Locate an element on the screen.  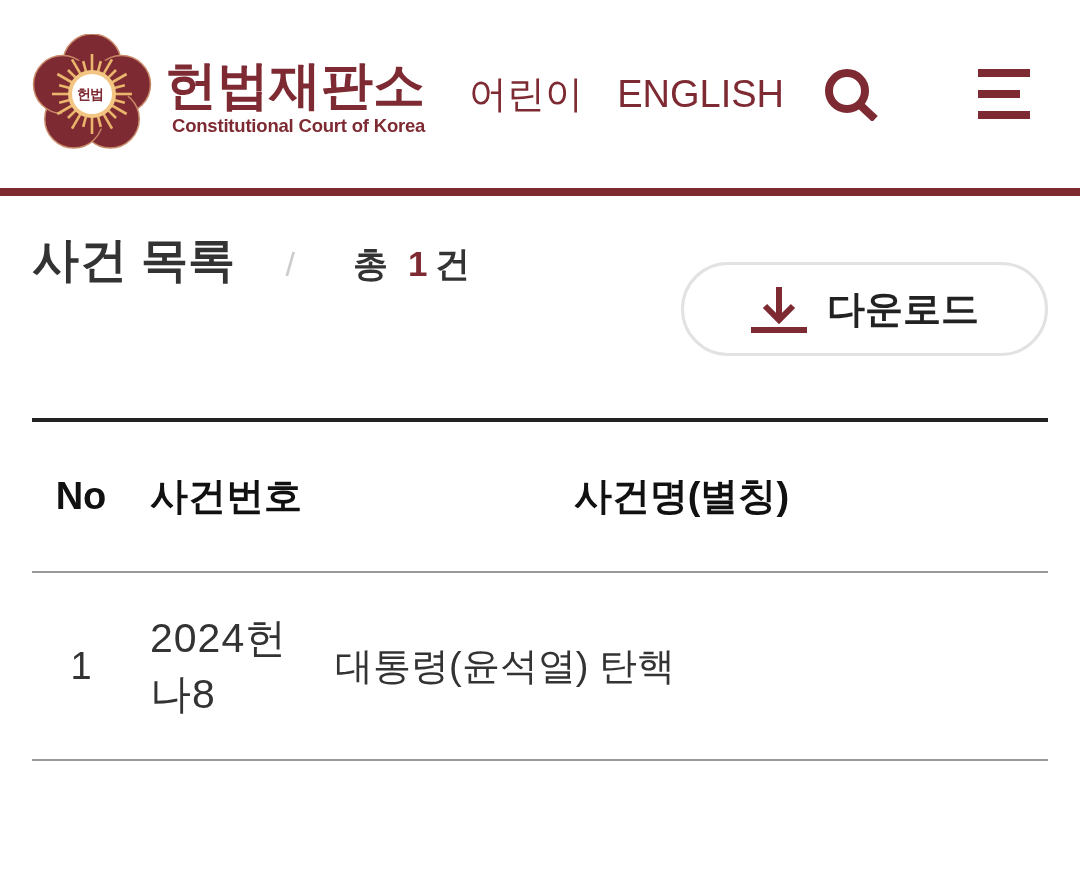
total-label: 총 is located at coordinates (370, 264).